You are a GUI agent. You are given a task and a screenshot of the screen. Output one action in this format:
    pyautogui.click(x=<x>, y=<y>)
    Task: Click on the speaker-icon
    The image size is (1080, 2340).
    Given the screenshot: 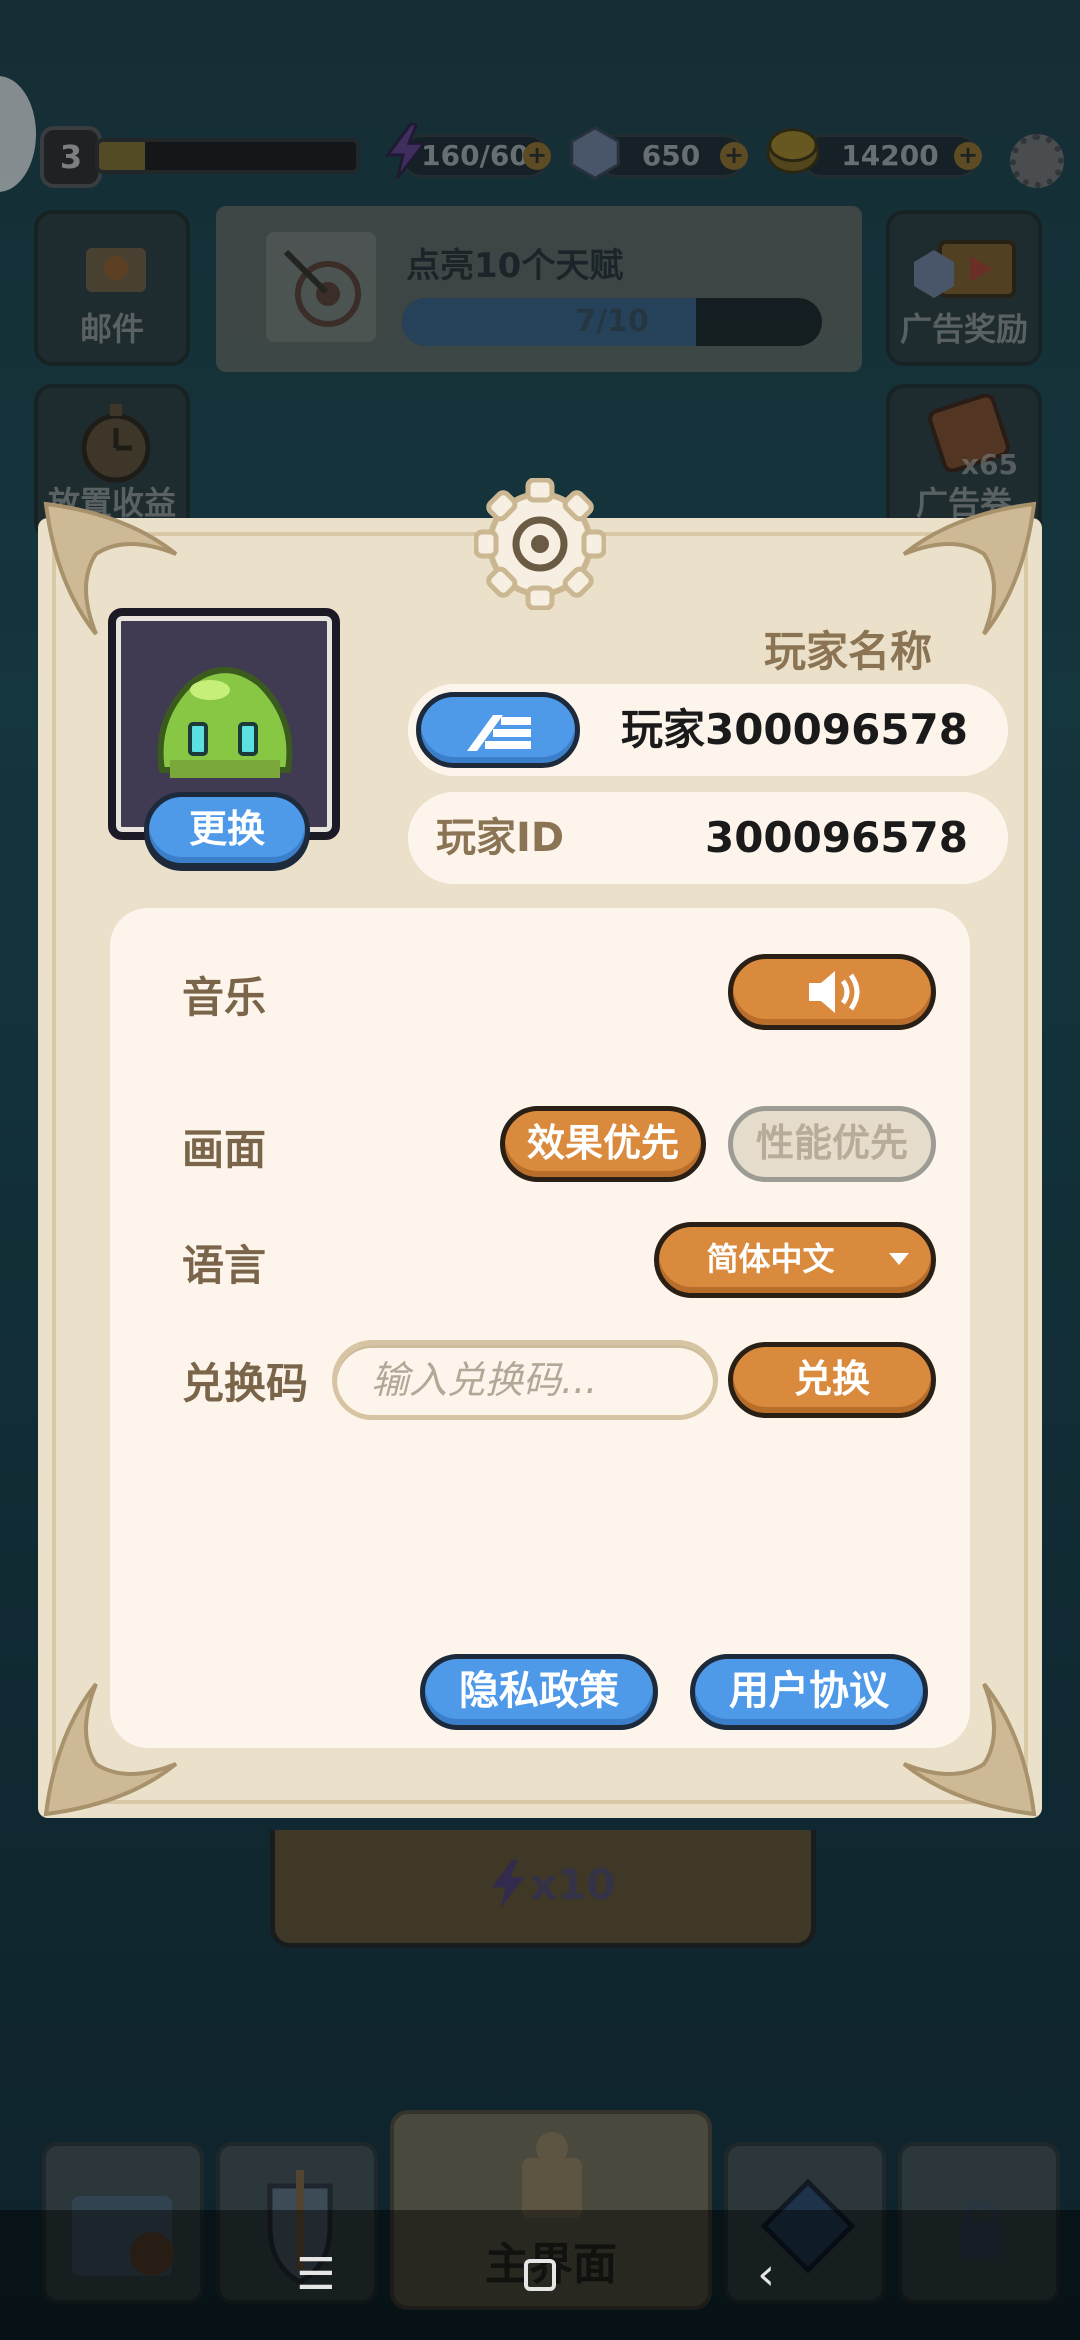 What is the action you would take?
    pyautogui.click(x=834, y=992)
    